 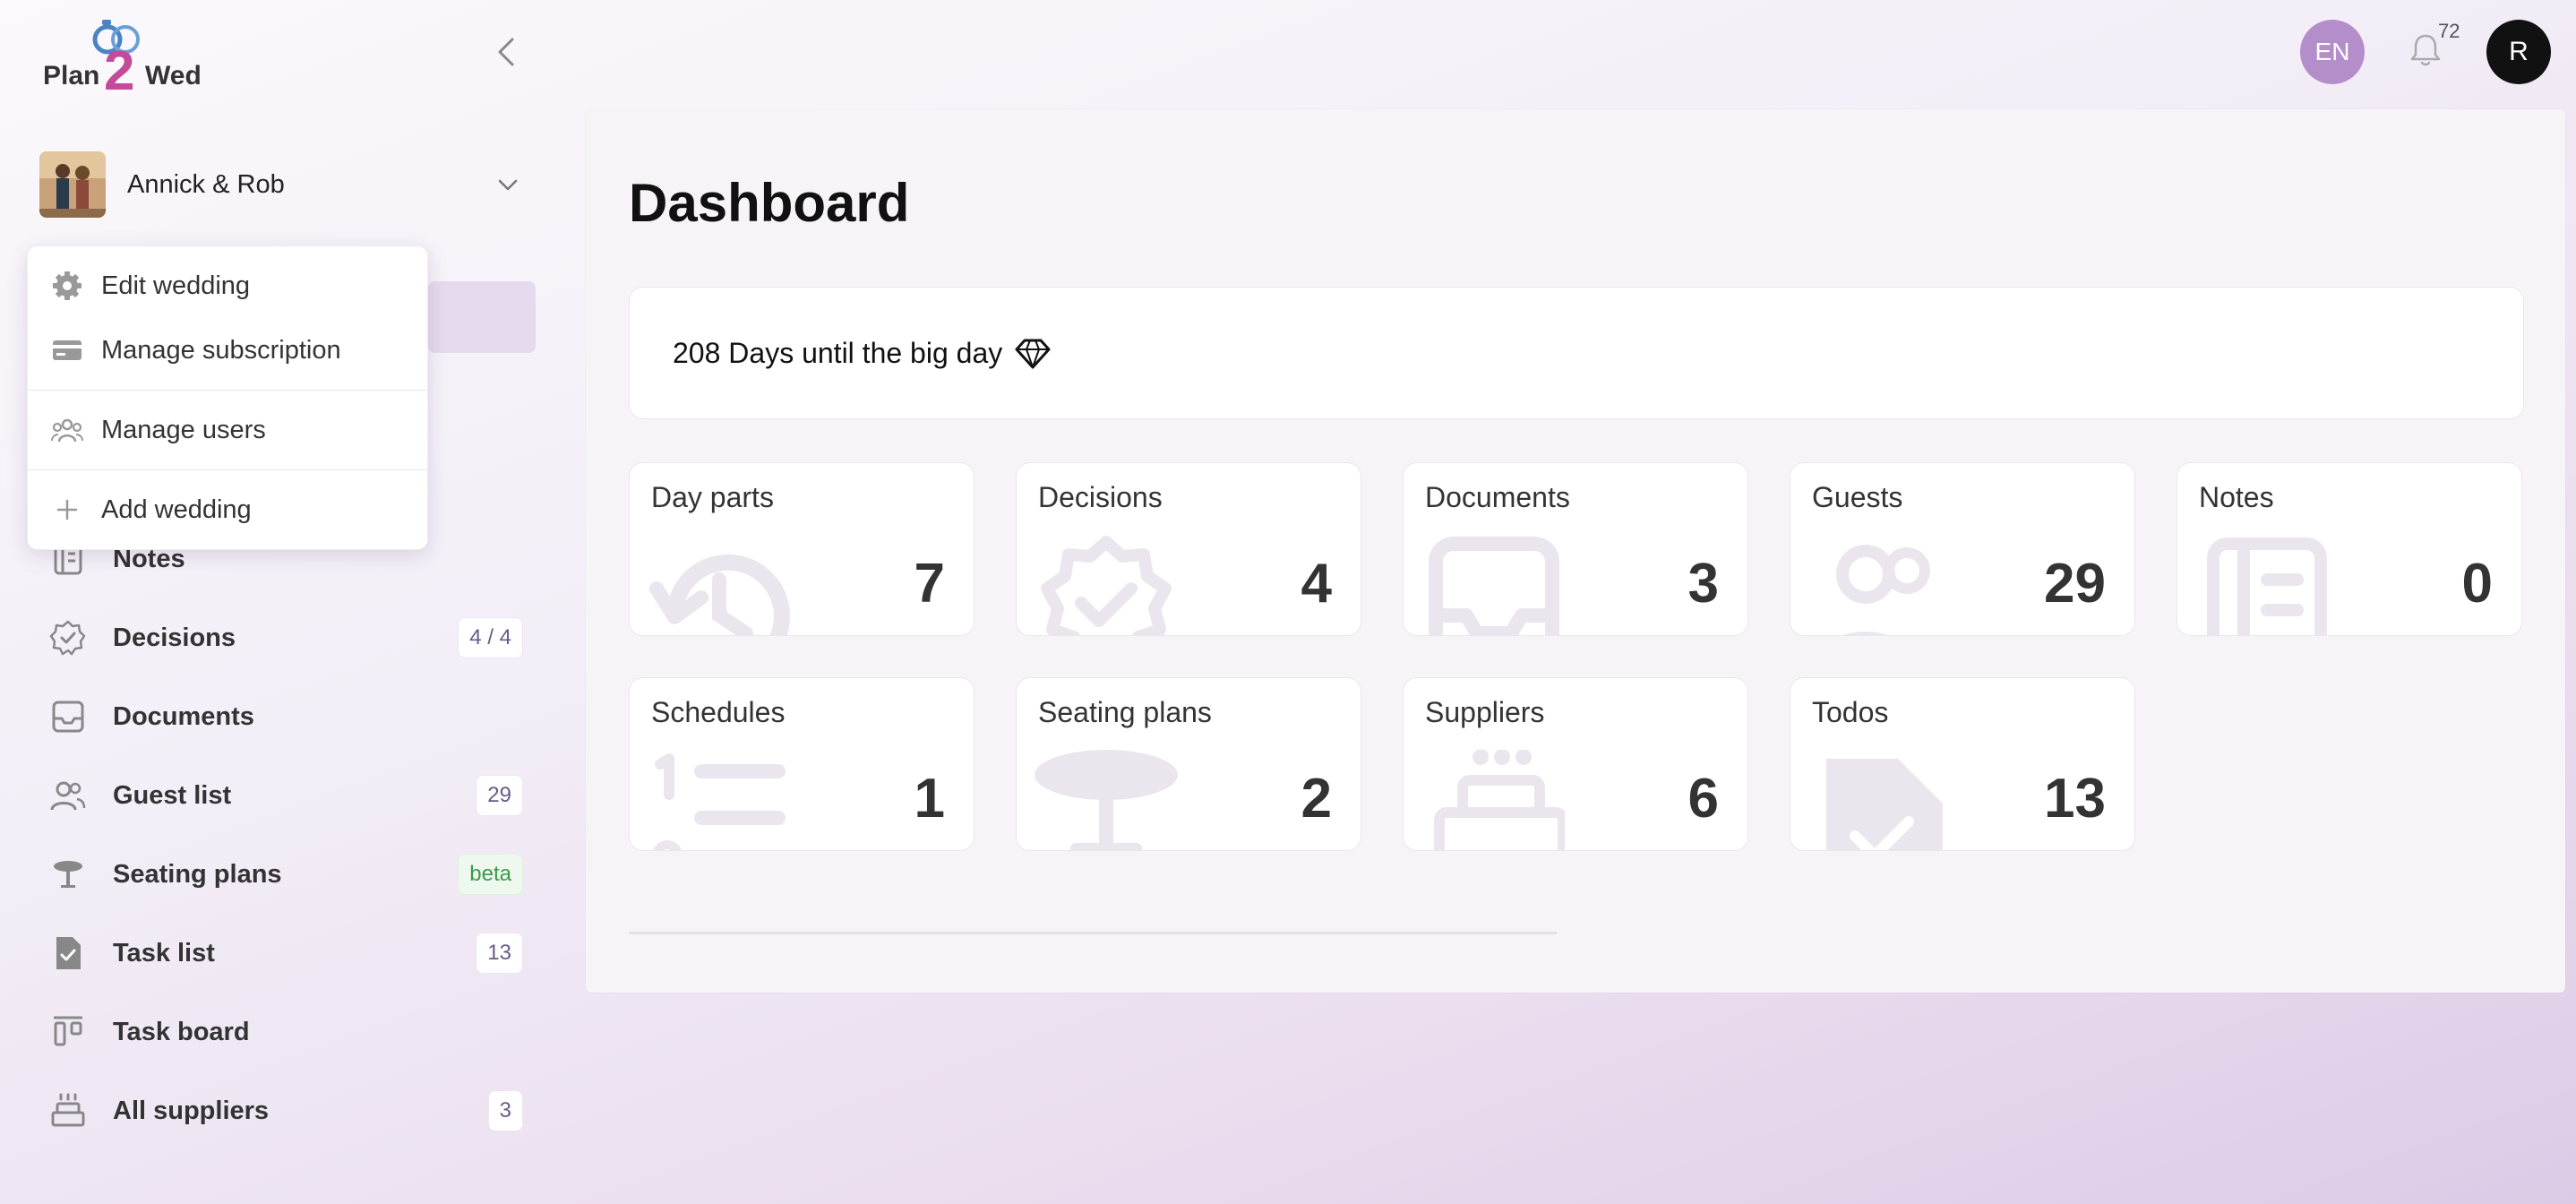 I want to click on sidebar-item-documents: Documents, so click(x=281, y=717).